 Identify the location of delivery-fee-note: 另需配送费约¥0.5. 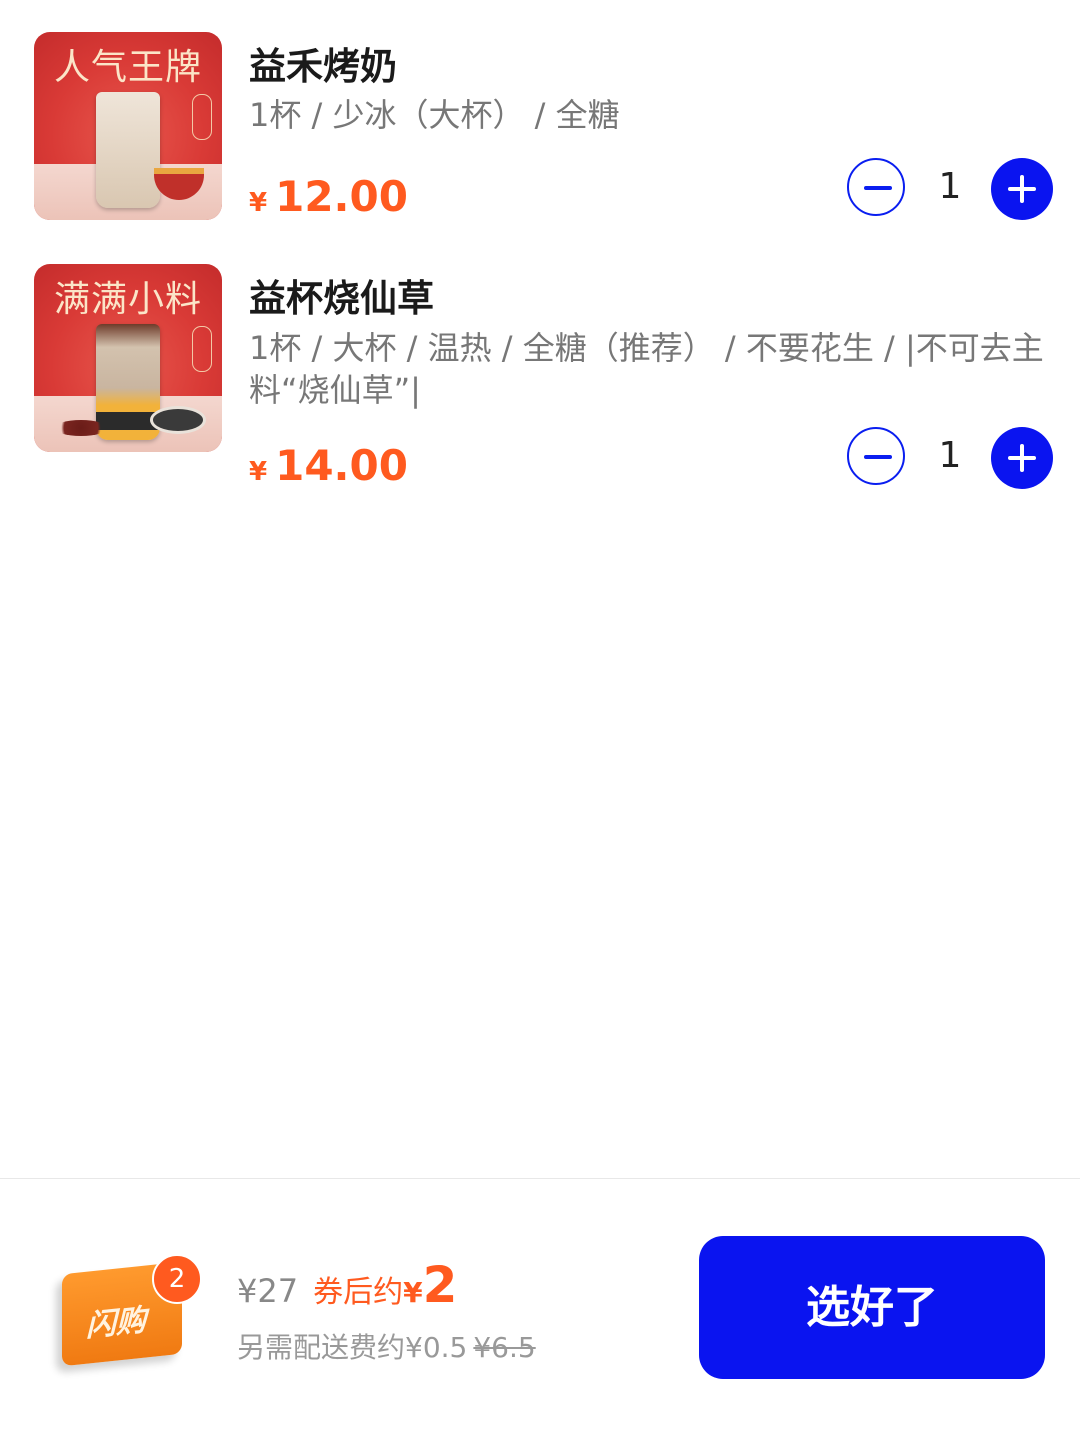
(352, 1347).